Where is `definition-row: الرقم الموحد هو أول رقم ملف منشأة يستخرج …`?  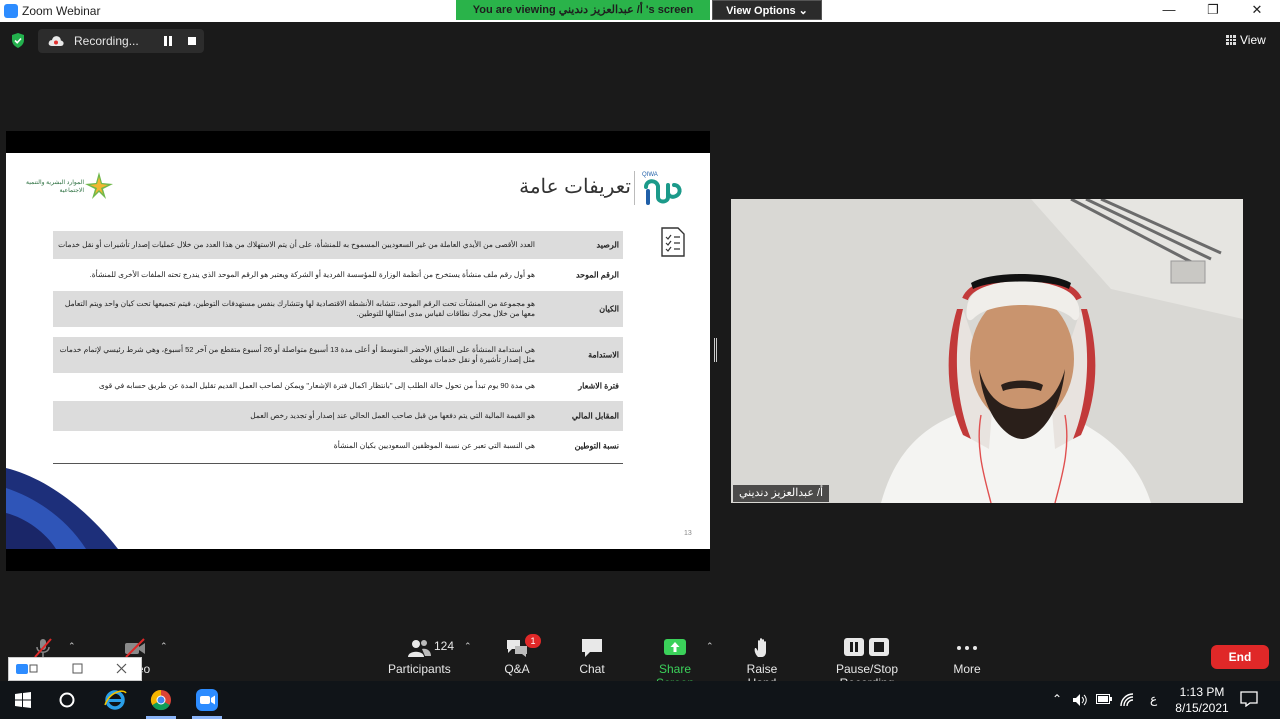 definition-row: الرقم الموحد هو أول رقم ملف منشأة يستخرج … is located at coordinates (338, 275).